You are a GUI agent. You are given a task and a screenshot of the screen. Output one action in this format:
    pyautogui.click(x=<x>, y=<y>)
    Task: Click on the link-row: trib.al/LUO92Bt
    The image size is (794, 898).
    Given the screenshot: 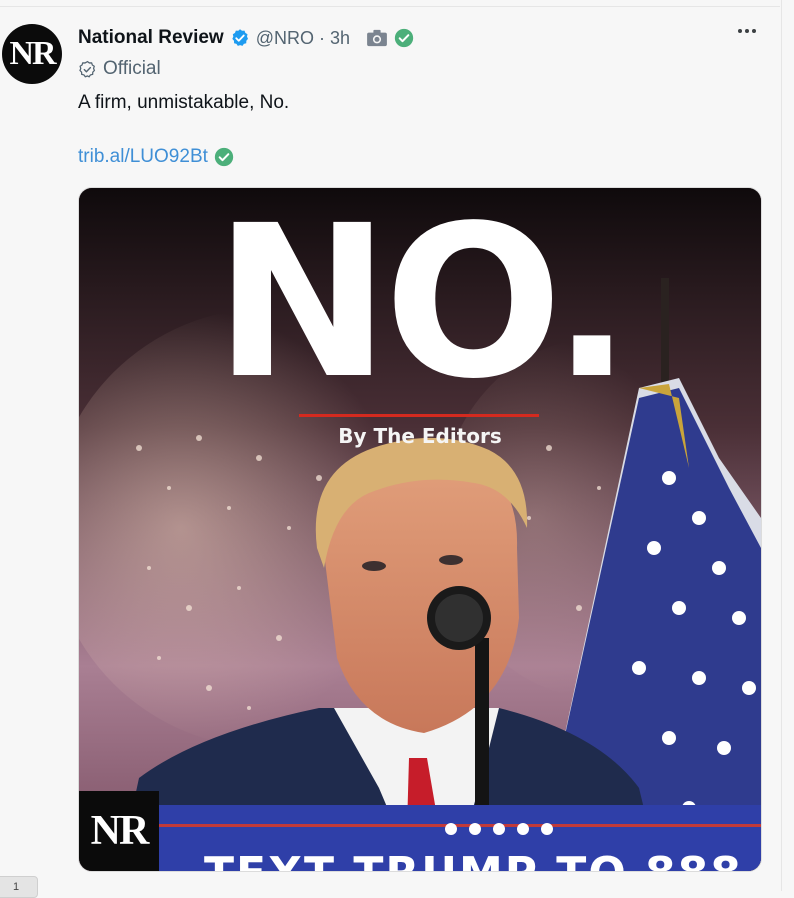 What is the action you would take?
    pyautogui.click(x=156, y=157)
    